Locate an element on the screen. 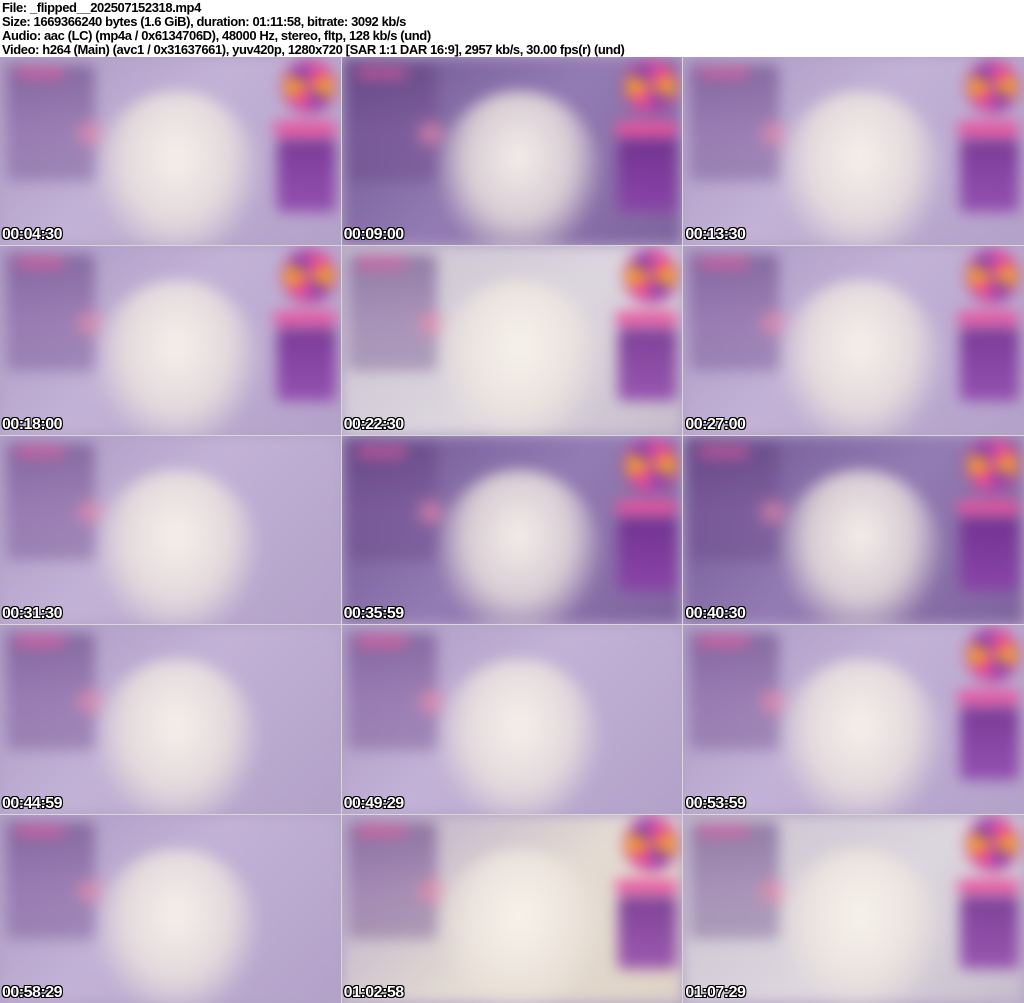  timestamp-label: 00:22:30 is located at coordinates (374, 424).